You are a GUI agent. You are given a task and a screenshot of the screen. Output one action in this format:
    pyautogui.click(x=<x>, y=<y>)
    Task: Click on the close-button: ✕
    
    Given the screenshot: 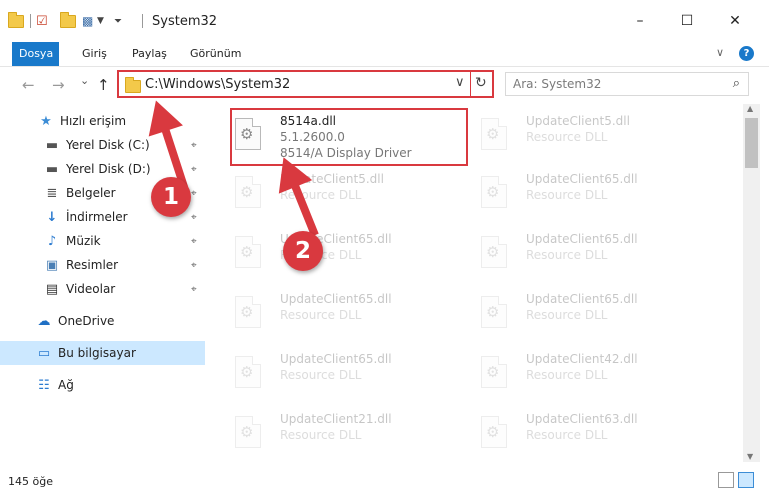 What is the action you would take?
    pyautogui.click(x=735, y=21)
    